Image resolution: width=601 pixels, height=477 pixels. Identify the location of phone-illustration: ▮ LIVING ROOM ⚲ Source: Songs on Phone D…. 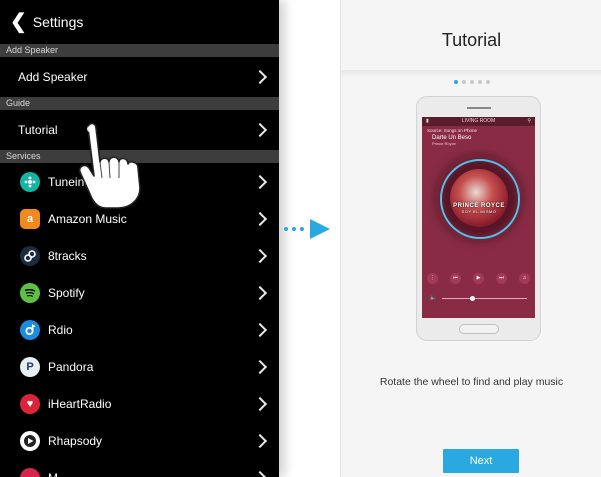
(478, 218).